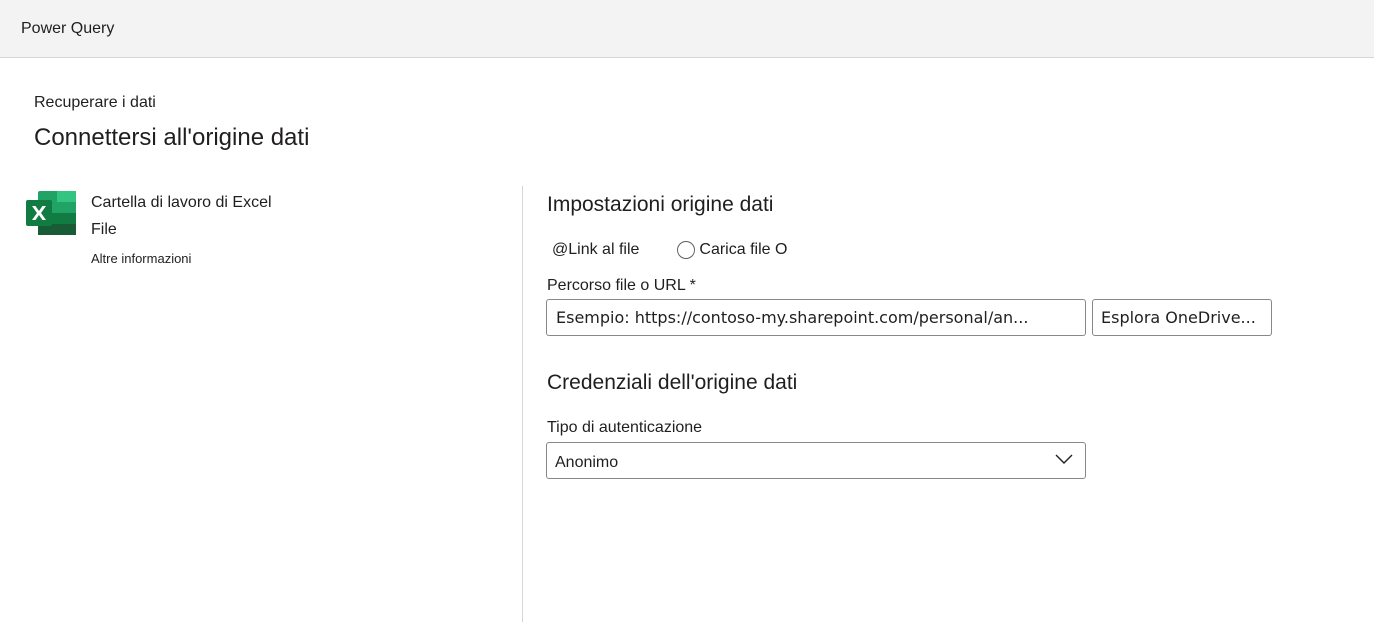 This screenshot has height=622, width=1374. Describe the element at coordinates (625, 427) in the screenshot. I see `auth-type-label: Tipo di autenticazione` at that location.